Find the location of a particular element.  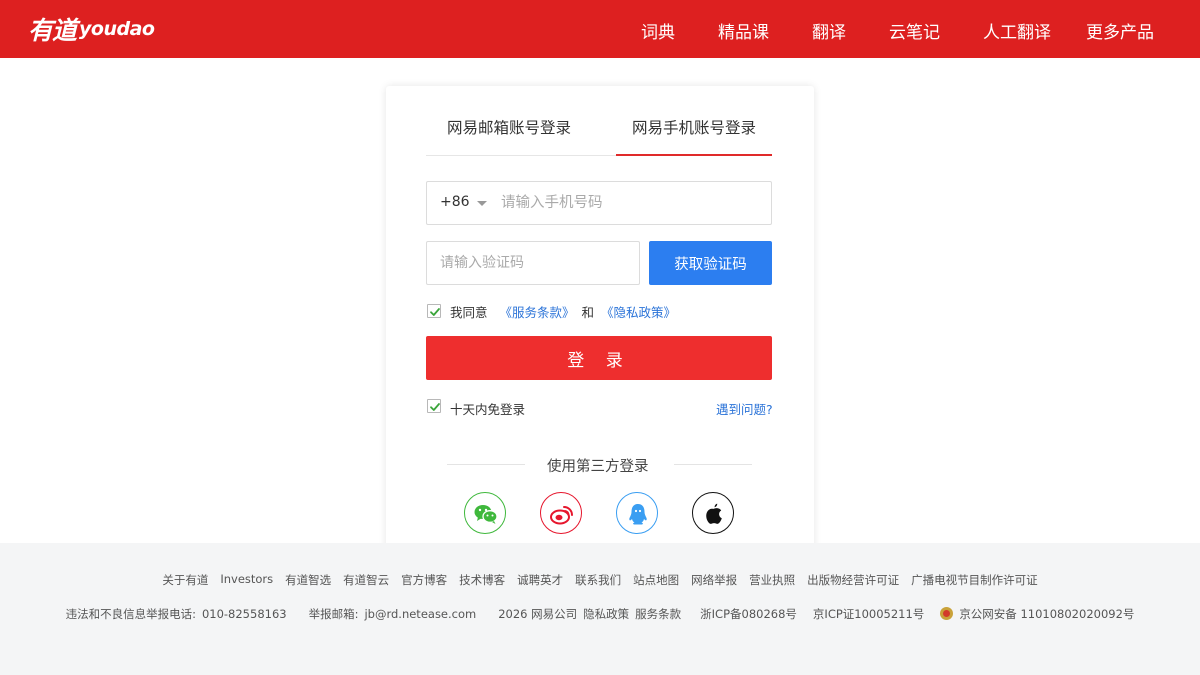

report-phone-number: 010-82558163 is located at coordinates (244, 614).